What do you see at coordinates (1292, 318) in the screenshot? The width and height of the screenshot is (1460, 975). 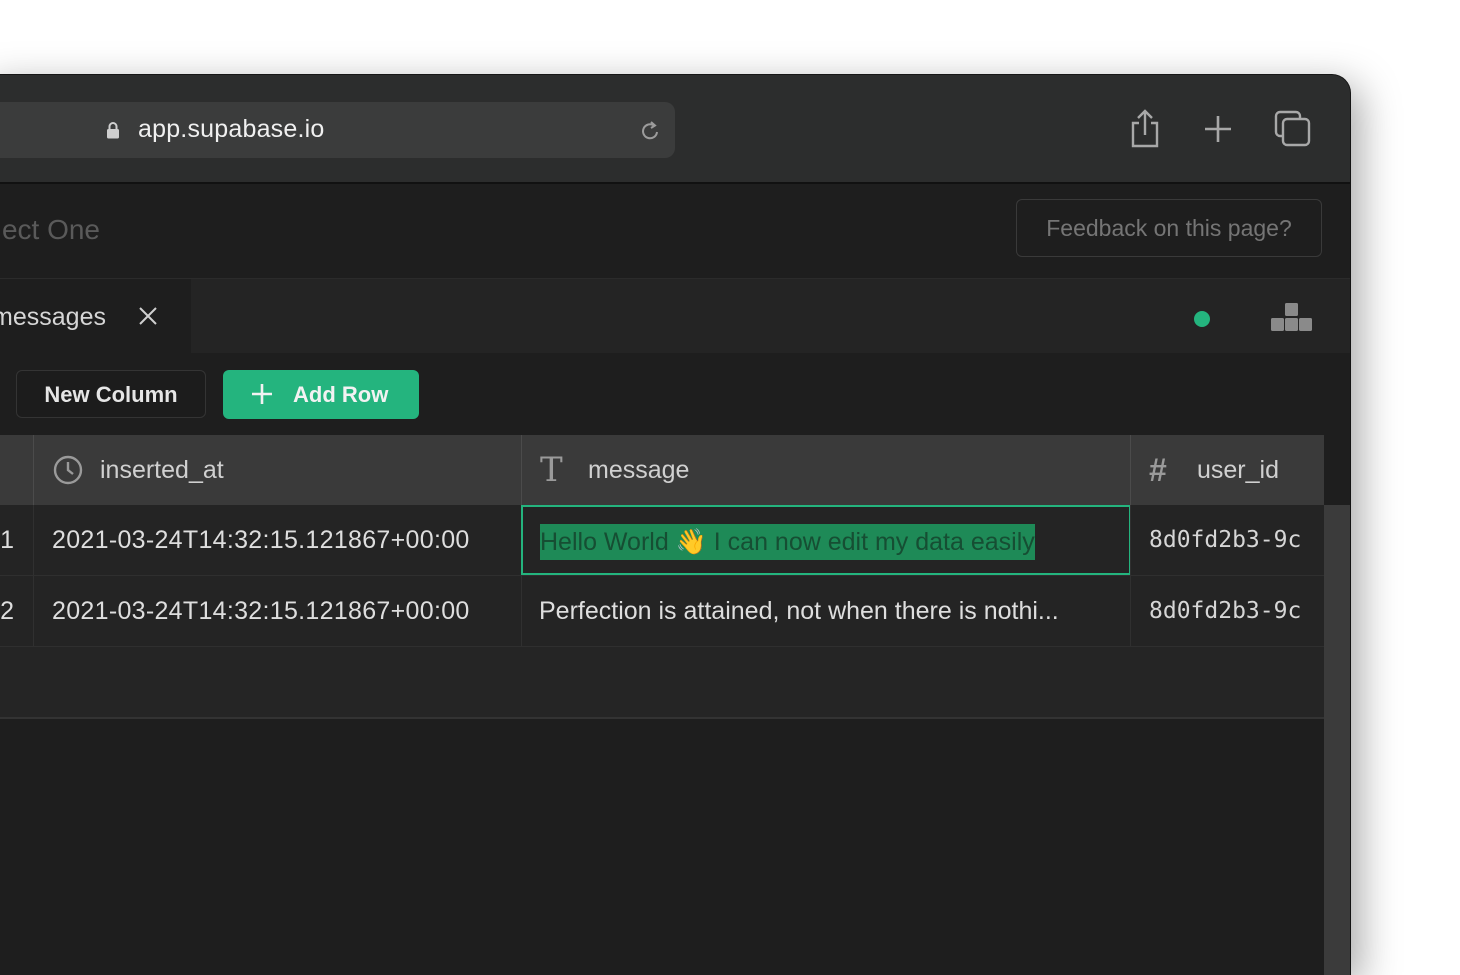 I see `keyboard-shortcuts-icon` at bounding box center [1292, 318].